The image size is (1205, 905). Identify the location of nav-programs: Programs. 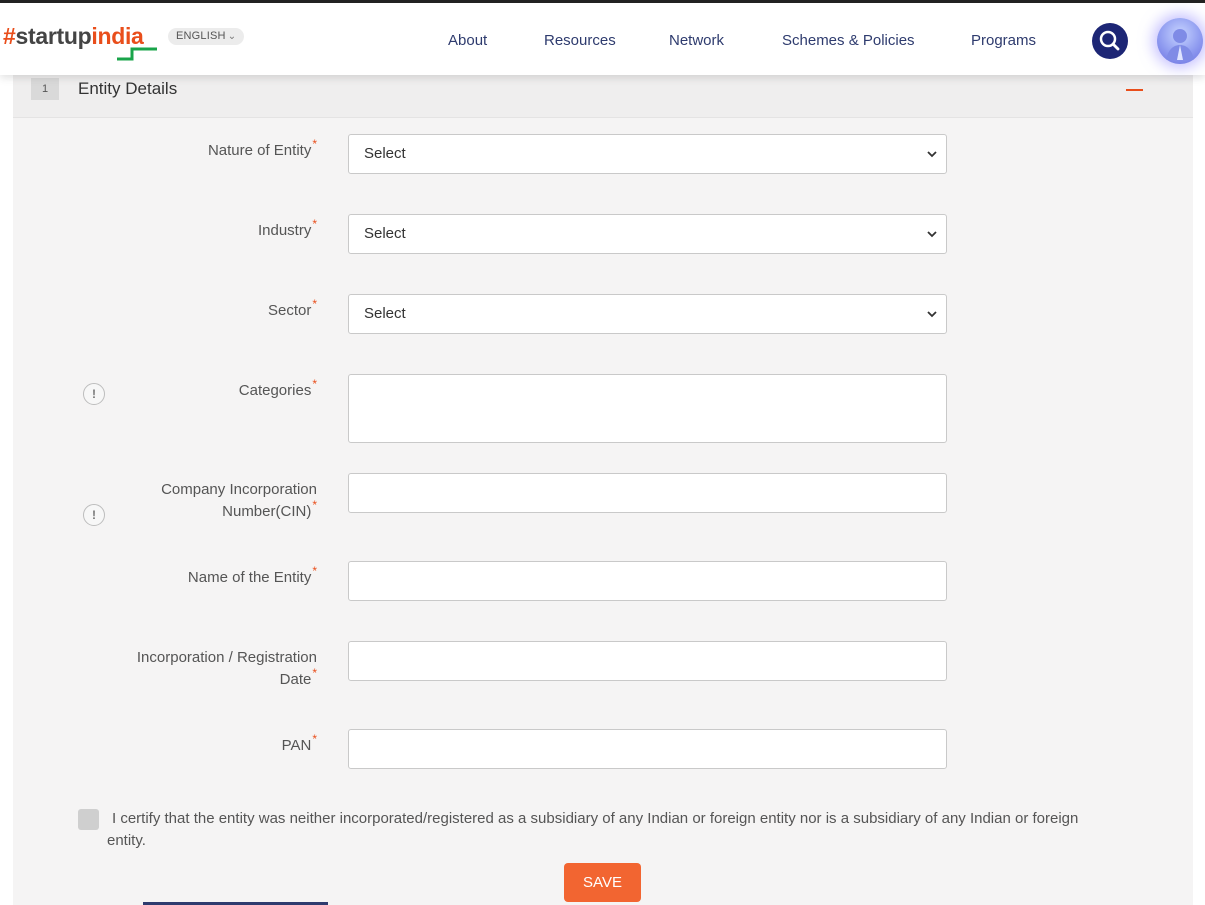
(1003, 41).